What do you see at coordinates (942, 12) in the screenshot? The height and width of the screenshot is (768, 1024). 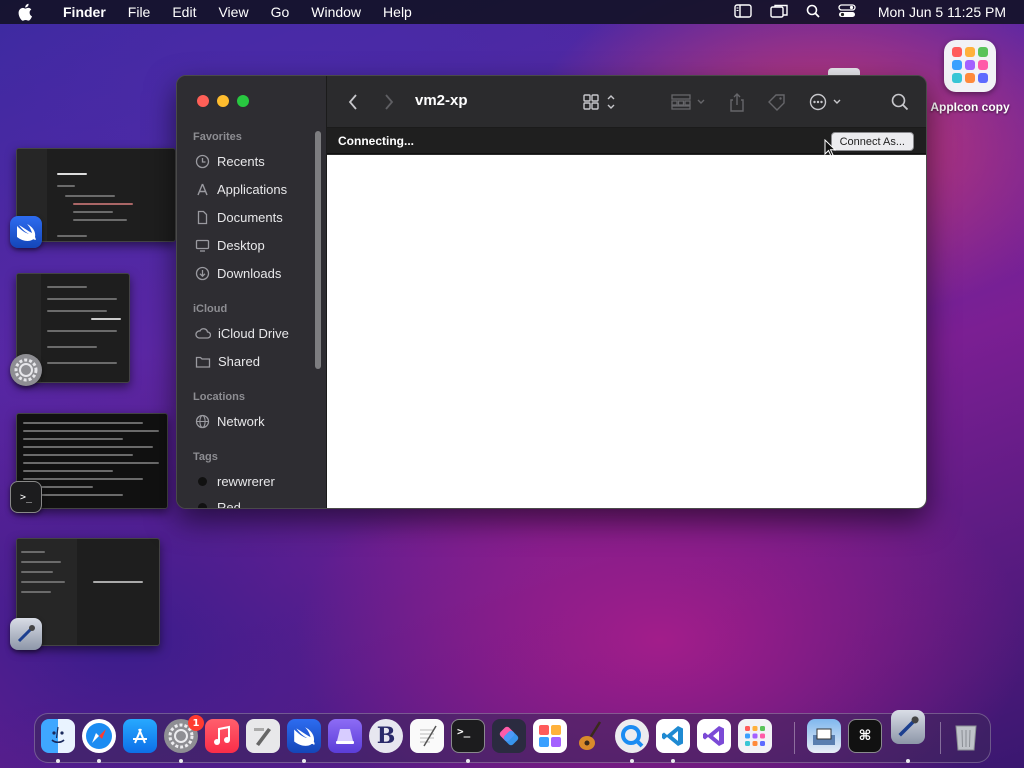 I see `menu-clock: Mon Jun 5 11:25 PM` at bounding box center [942, 12].